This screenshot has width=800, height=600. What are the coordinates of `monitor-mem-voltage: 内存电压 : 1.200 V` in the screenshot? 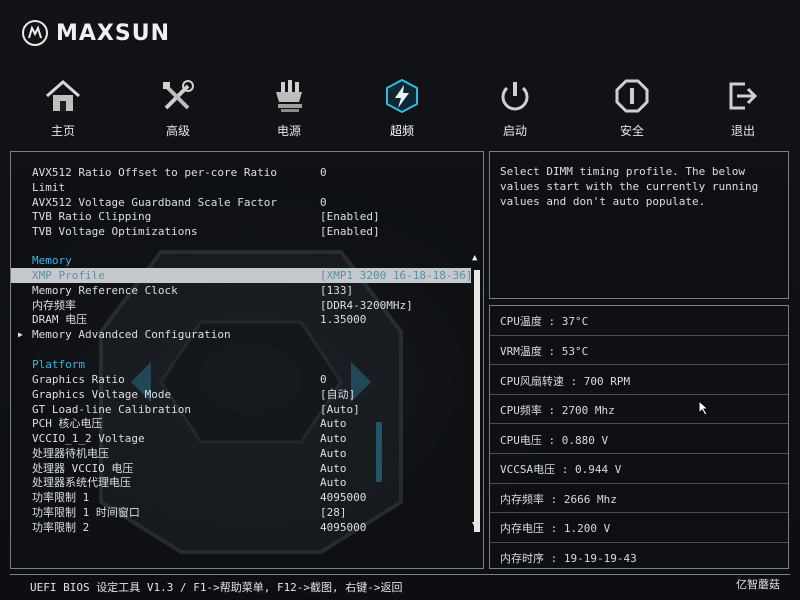 It's located at (555, 528).